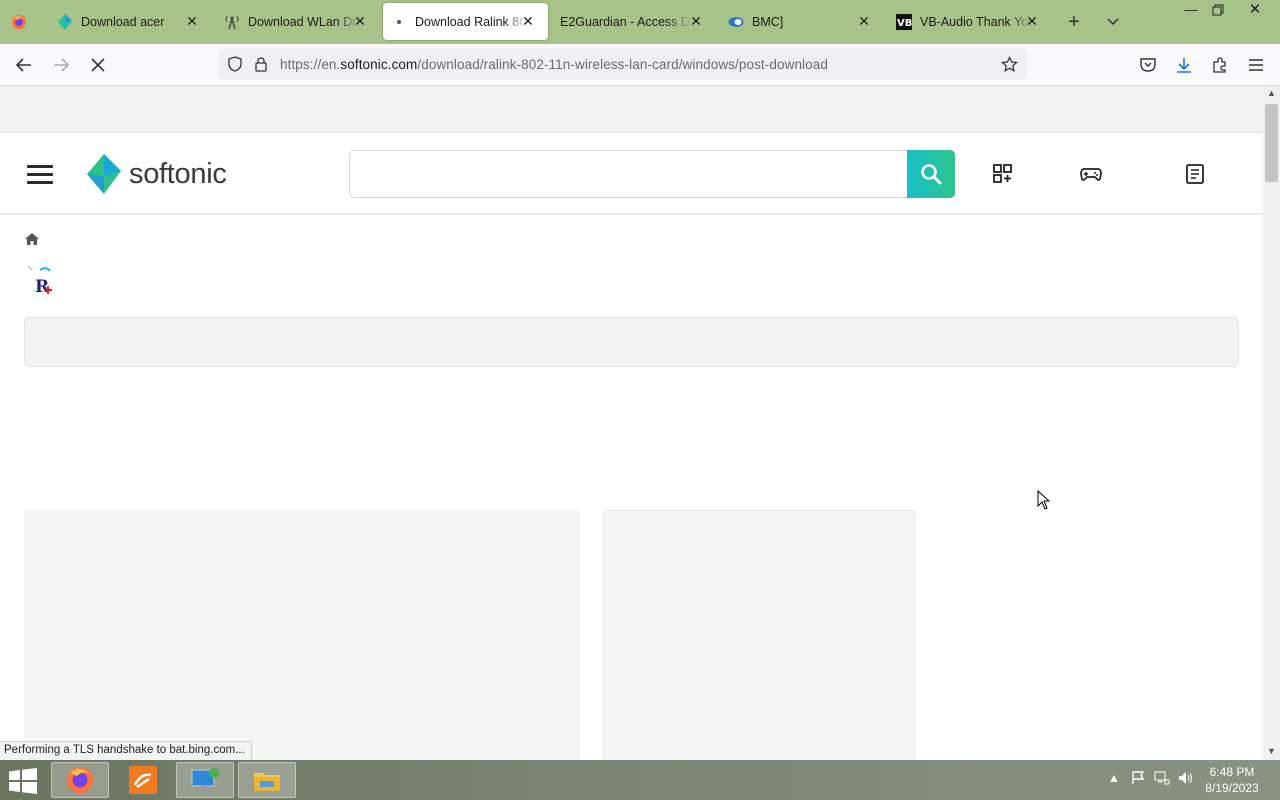 This screenshot has height=800, width=1280. I want to click on restore-window-icon, so click(1218, 11).